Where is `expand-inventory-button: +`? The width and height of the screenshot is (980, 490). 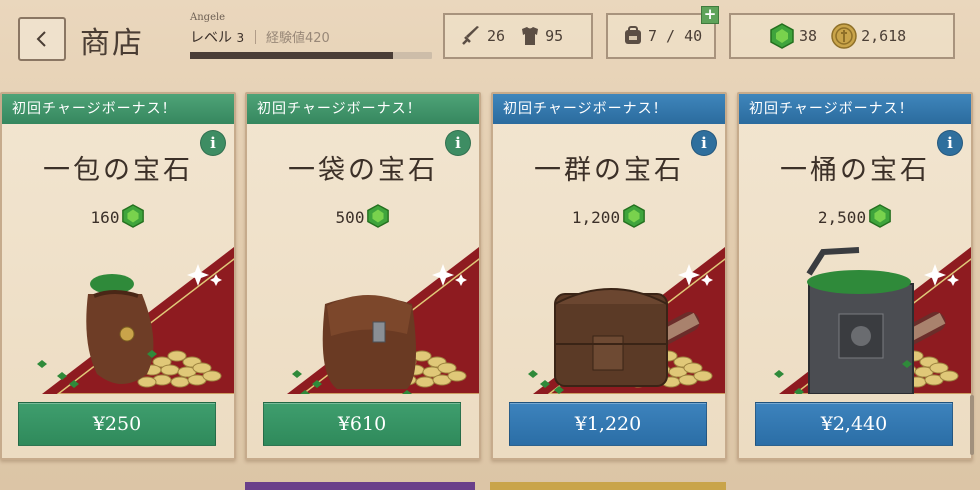
expand-inventory-button: + is located at coordinates (710, 15).